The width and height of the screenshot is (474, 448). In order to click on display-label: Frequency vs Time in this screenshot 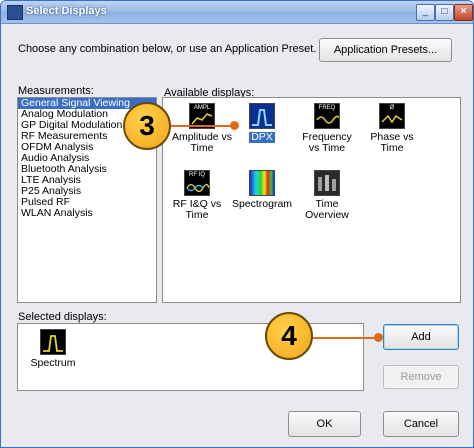, I will do `click(327, 142)`.